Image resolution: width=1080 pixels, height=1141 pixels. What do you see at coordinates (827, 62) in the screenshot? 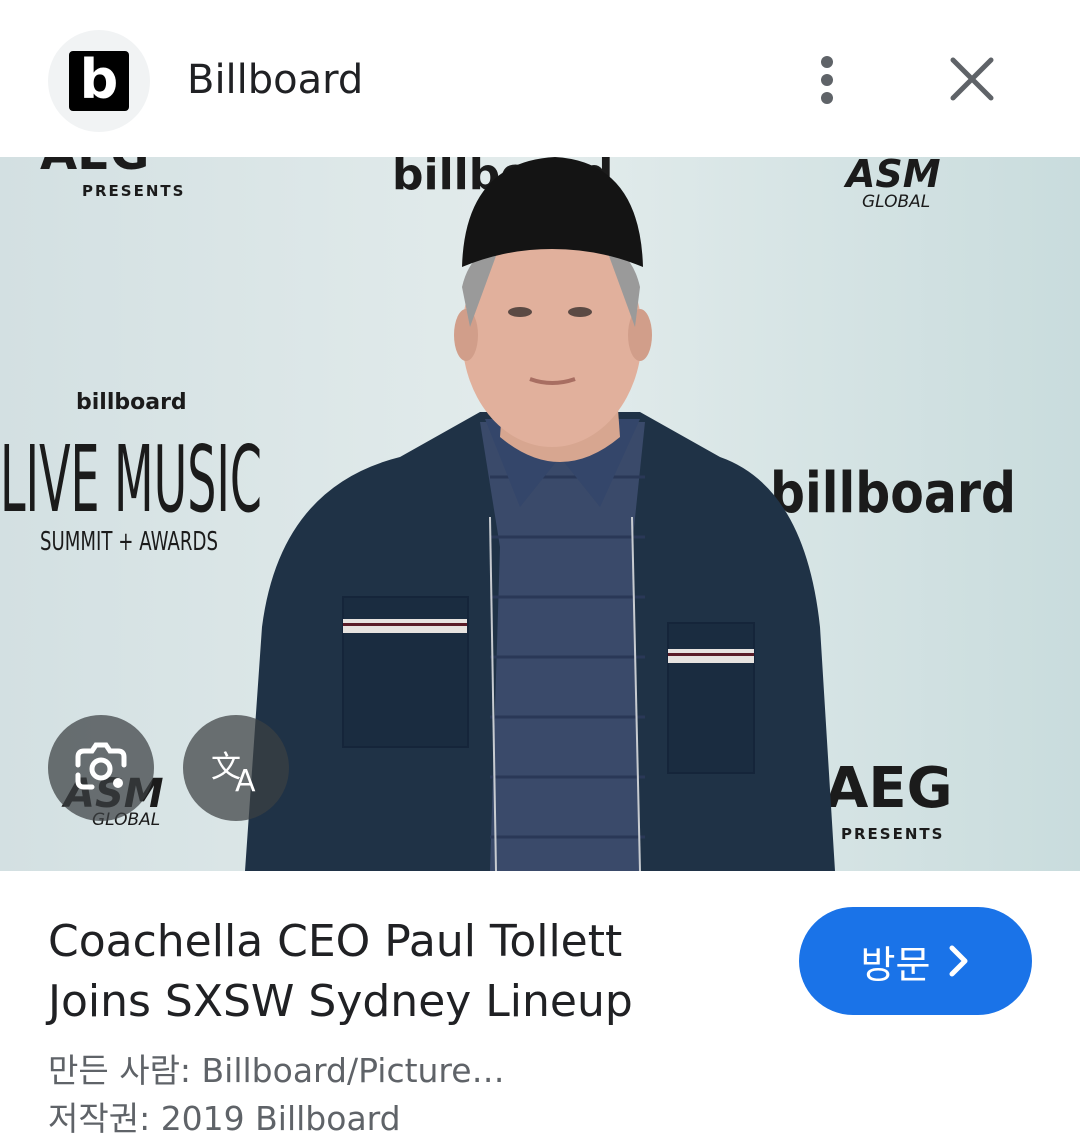
I see `more-vert-icon` at bounding box center [827, 62].